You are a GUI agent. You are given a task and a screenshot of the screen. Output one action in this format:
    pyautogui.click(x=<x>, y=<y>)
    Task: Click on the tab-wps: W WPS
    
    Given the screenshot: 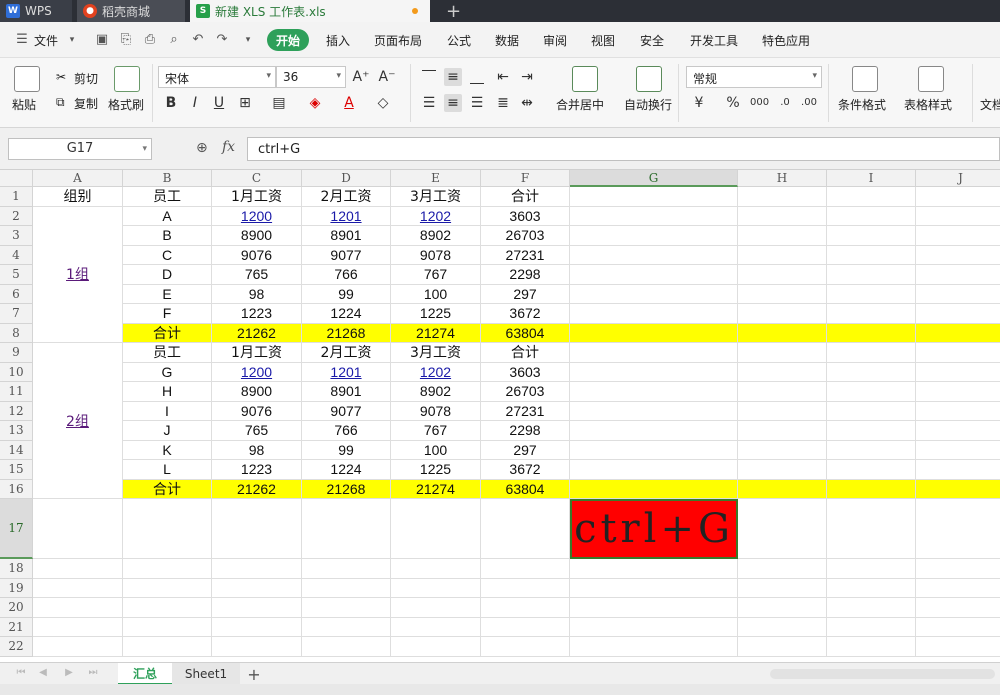 What is the action you would take?
    pyautogui.click(x=36, y=11)
    